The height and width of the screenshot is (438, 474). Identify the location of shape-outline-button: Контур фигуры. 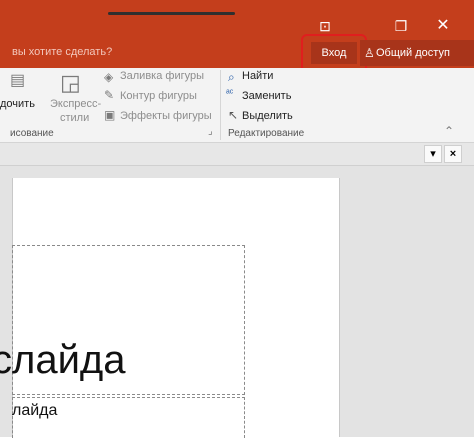
(158, 96).